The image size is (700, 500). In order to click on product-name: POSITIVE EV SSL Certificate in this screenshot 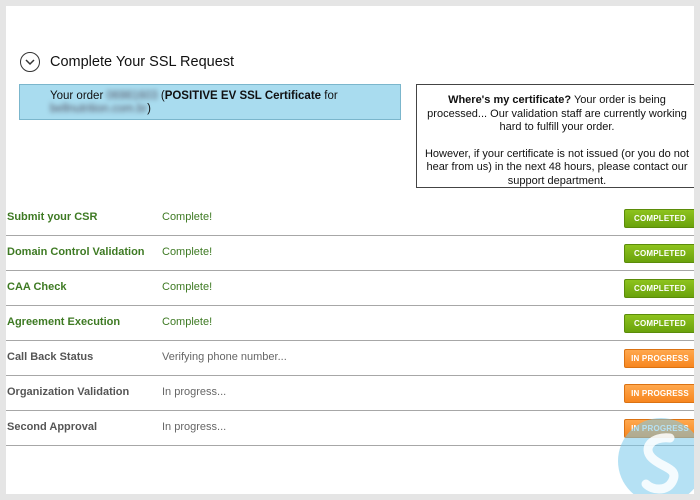, I will do `click(243, 96)`.